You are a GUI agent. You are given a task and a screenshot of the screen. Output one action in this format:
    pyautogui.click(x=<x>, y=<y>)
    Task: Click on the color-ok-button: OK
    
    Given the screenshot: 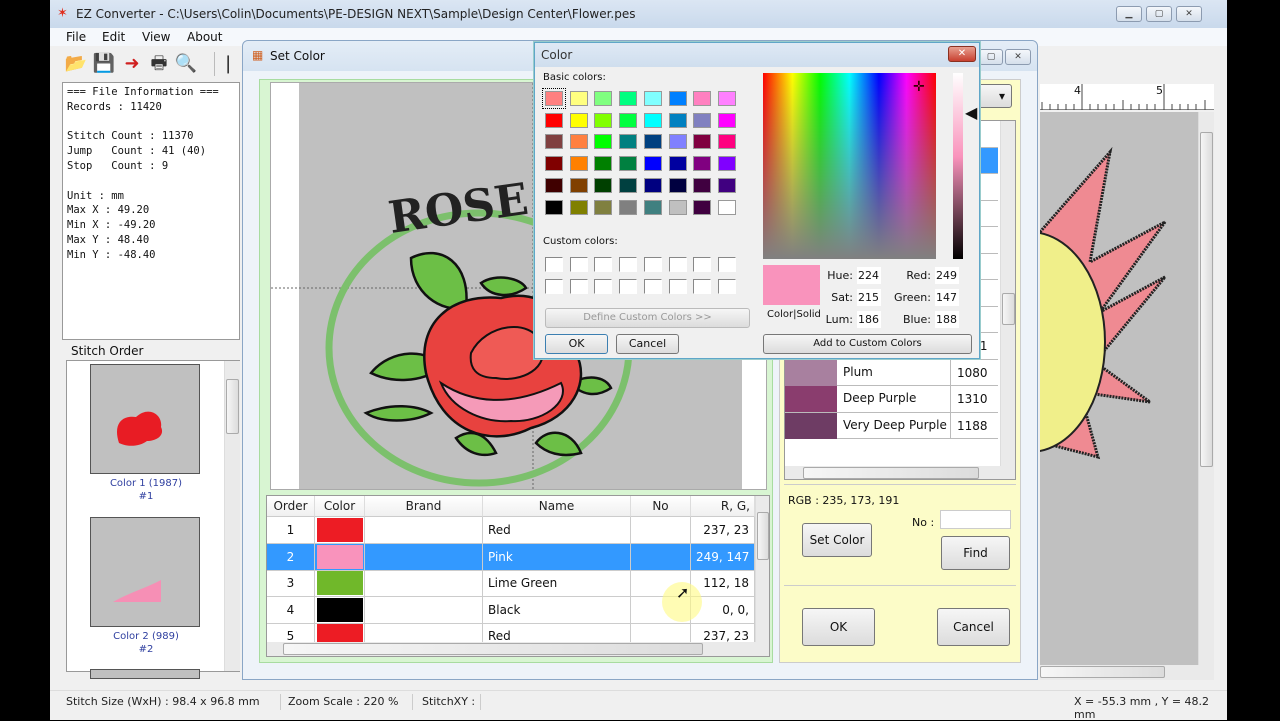 What is the action you would take?
    pyautogui.click(x=576, y=344)
    